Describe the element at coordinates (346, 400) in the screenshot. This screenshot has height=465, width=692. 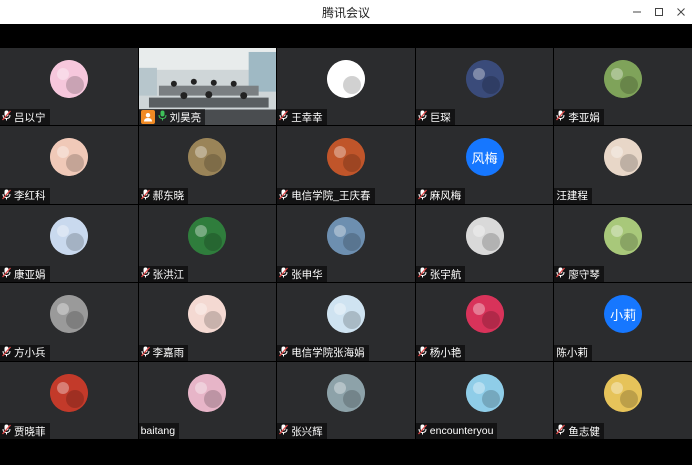
I see `participant-tile: 张兴辉` at that location.